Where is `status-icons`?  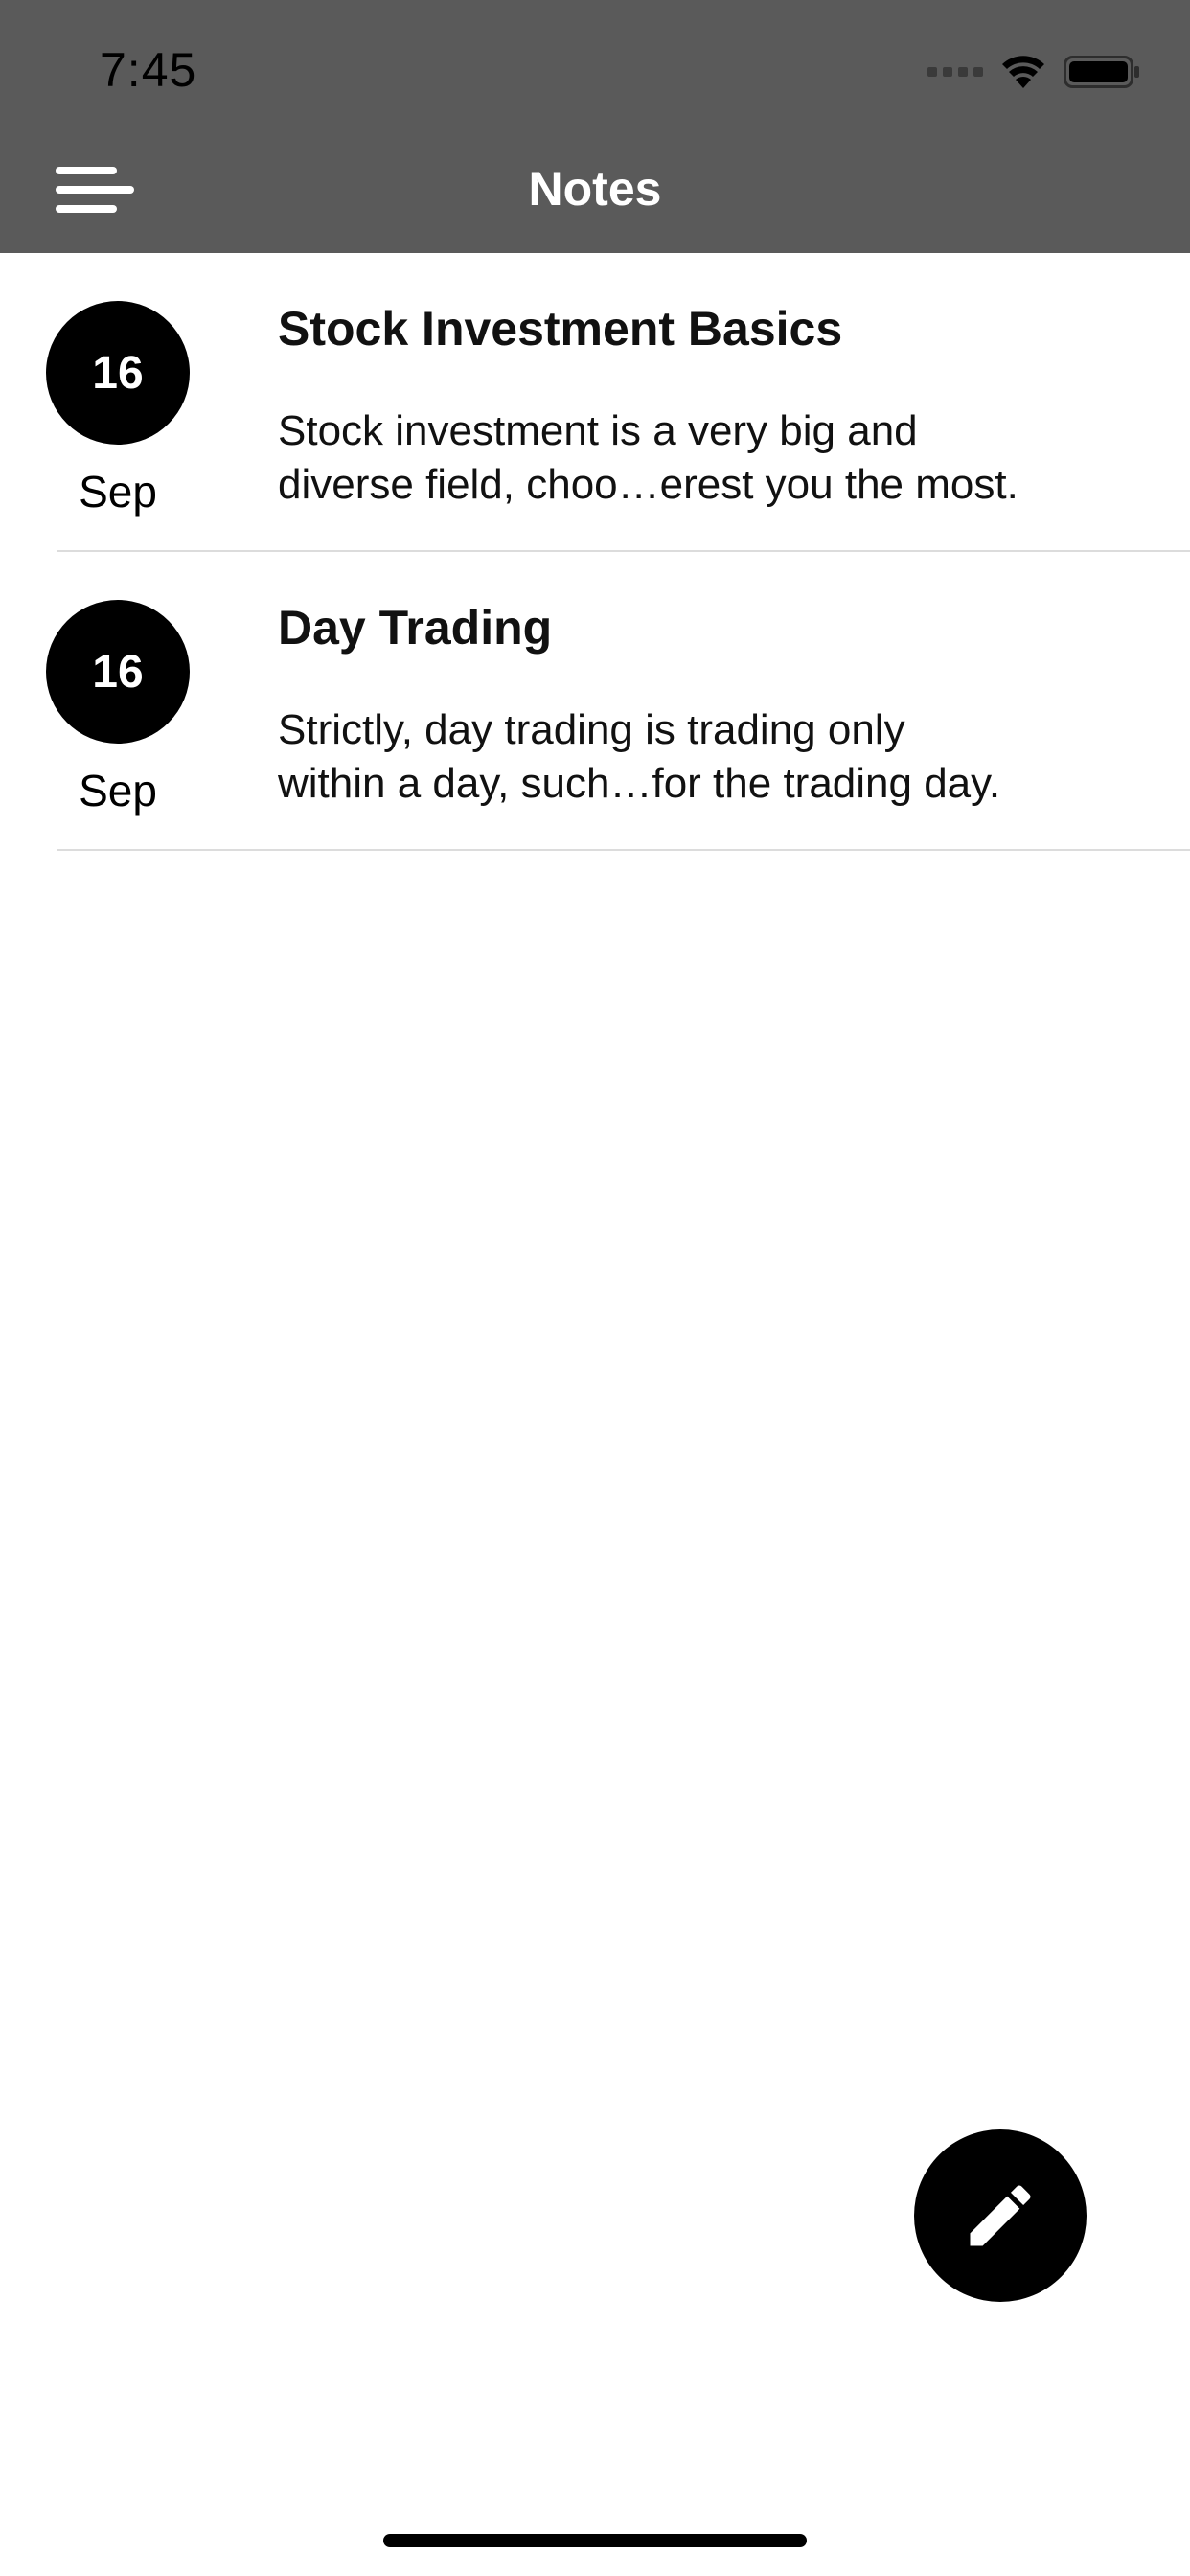 status-icons is located at coordinates (1034, 72).